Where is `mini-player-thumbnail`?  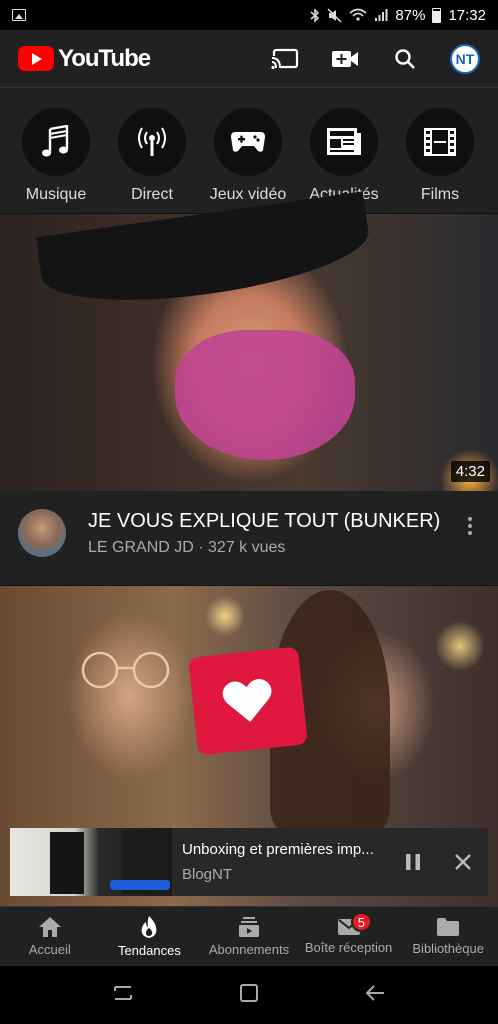 mini-player-thumbnail is located at coordinates (91, 862).